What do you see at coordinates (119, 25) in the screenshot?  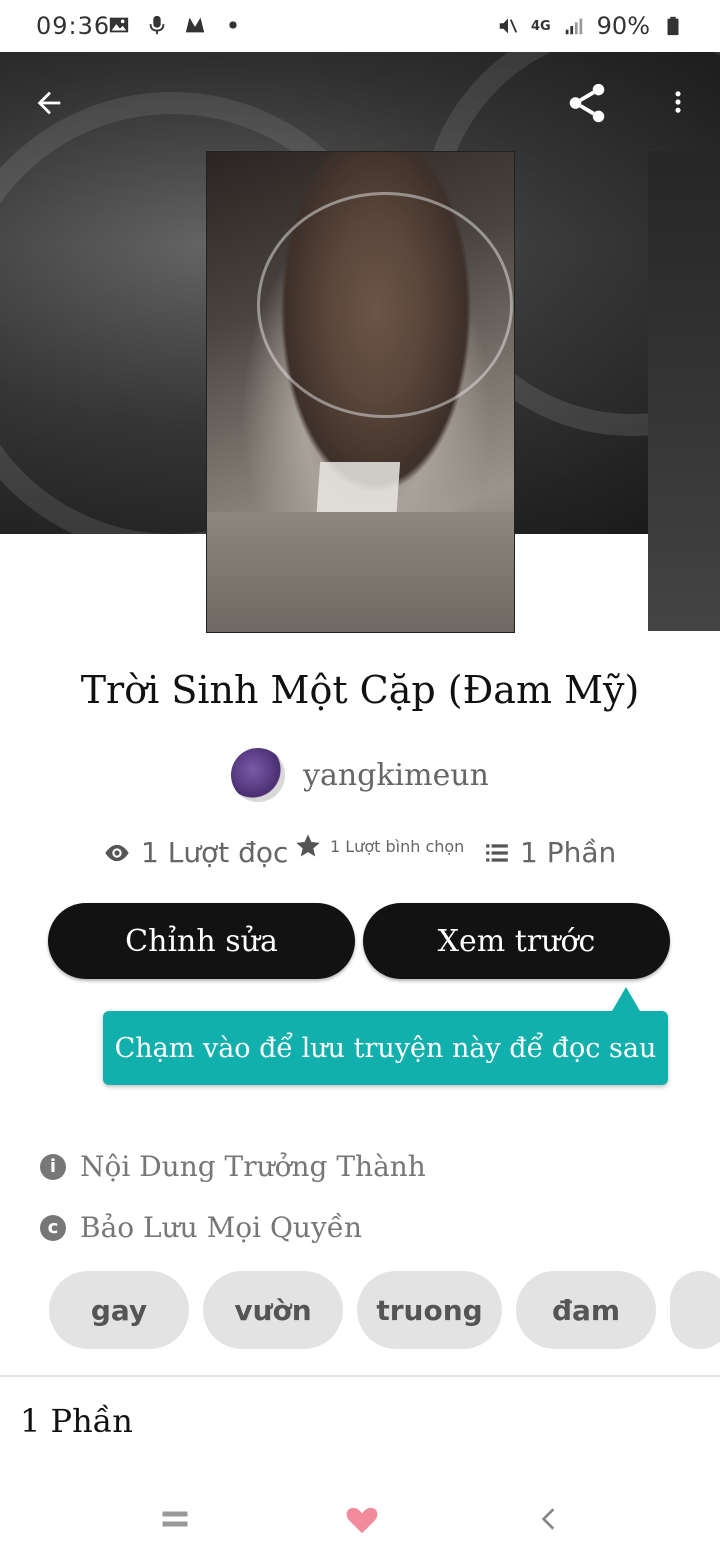 I see `gallery-icon` at bounding box center [119, 25].